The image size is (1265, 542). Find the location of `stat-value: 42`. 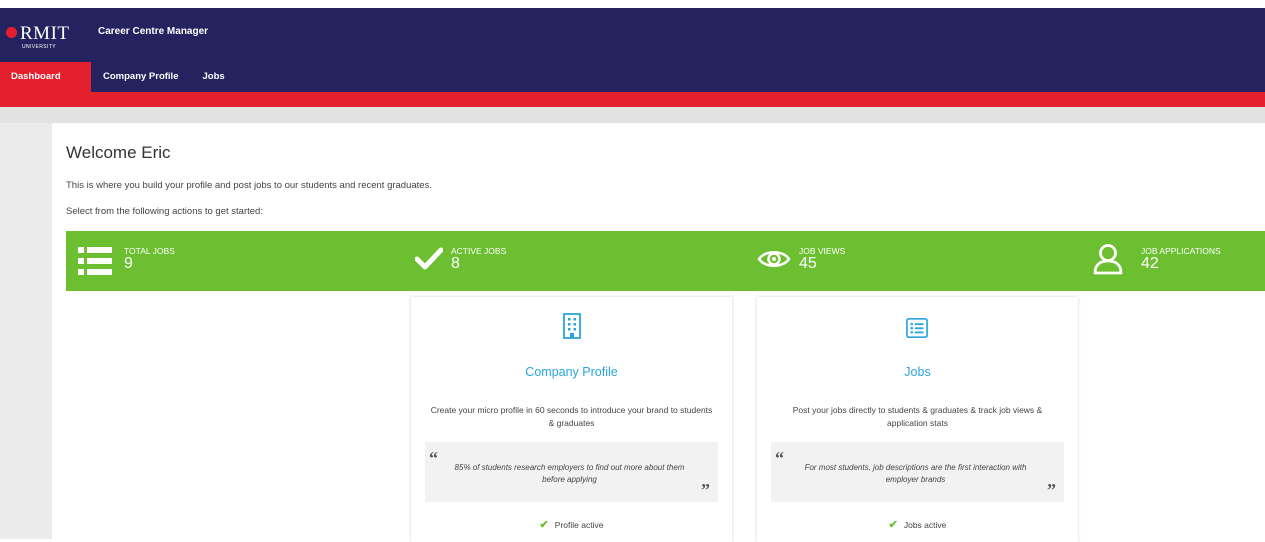

stat-value: 42 is located at coordinates (1150, 263).